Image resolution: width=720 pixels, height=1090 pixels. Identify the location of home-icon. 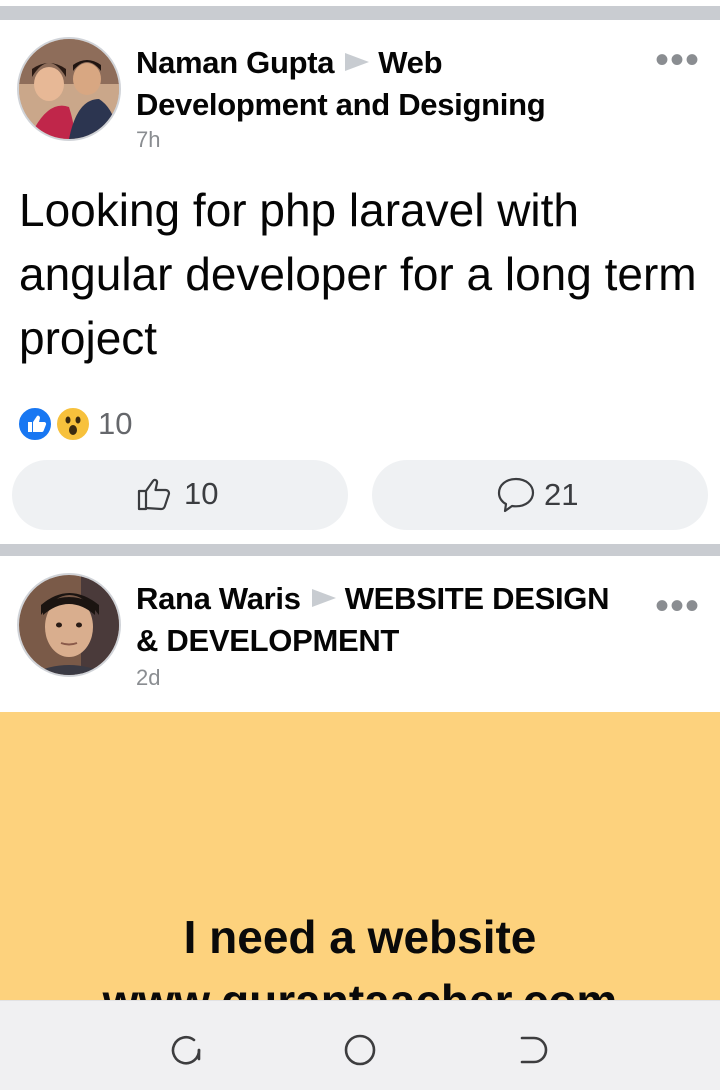
(360, 1050).